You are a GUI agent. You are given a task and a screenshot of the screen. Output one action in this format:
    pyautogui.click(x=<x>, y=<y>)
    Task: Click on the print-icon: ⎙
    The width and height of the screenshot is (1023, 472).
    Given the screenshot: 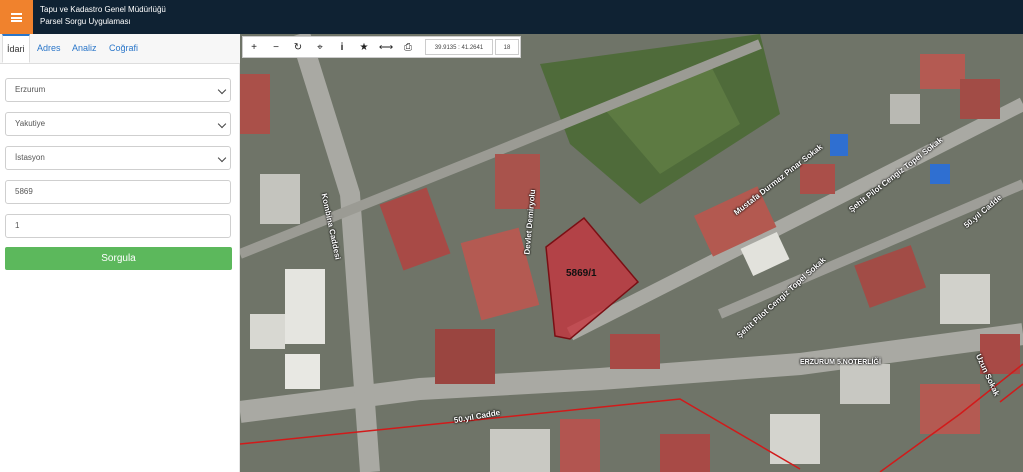 What is the action you would take?
    pyautogui.click(x=408, y=47)
    